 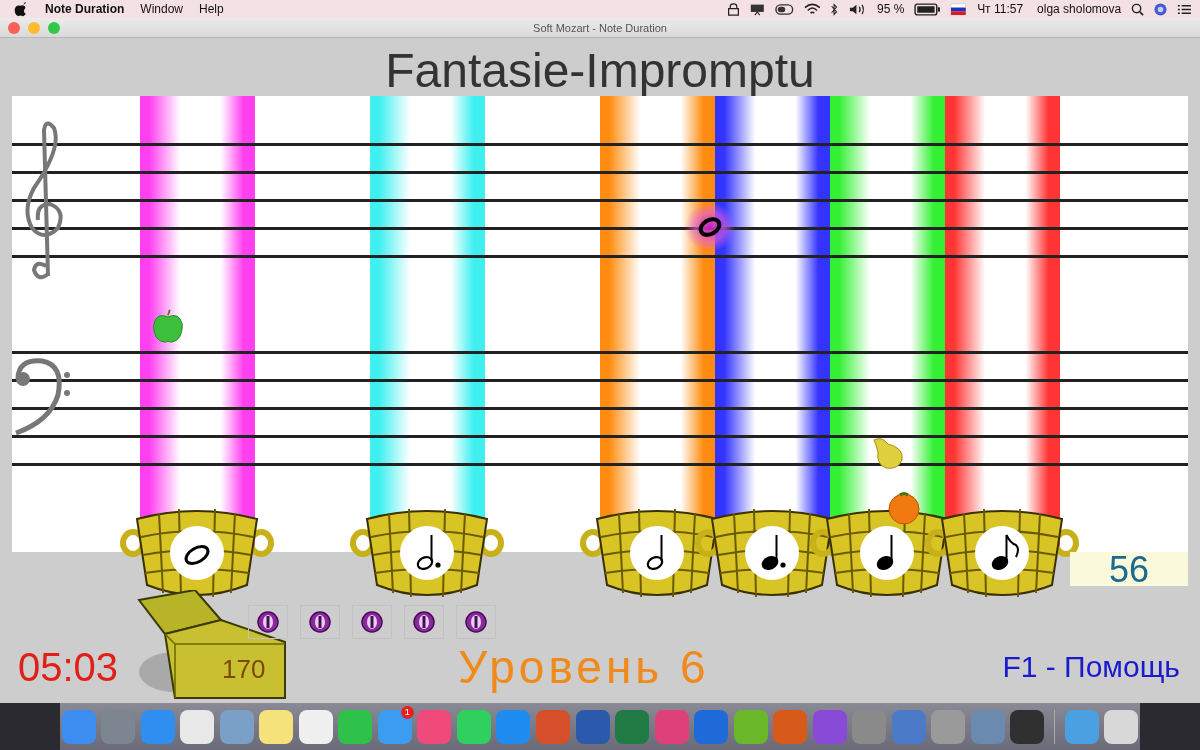 I want to click on tangerine-icon, so click(x=904, y=508).